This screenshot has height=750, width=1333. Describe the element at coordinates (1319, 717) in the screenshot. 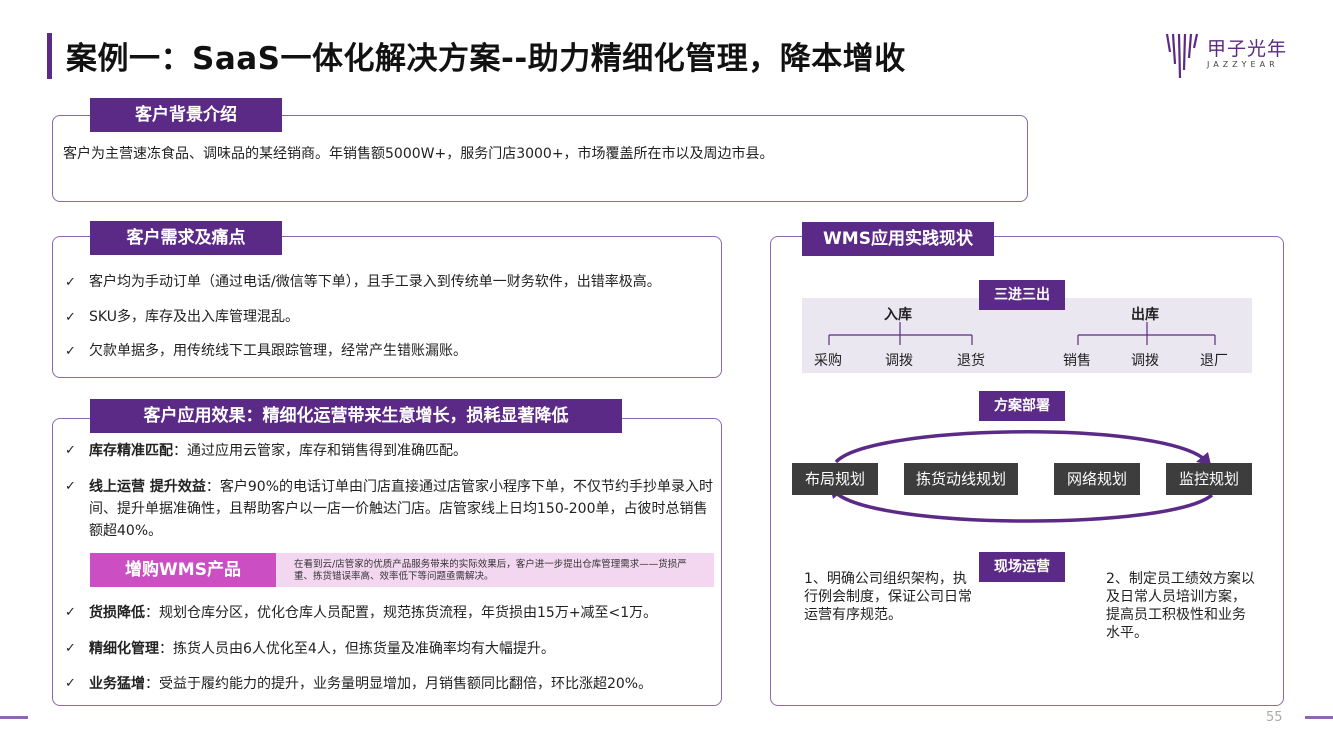

I see `footer-line-right` at that location.